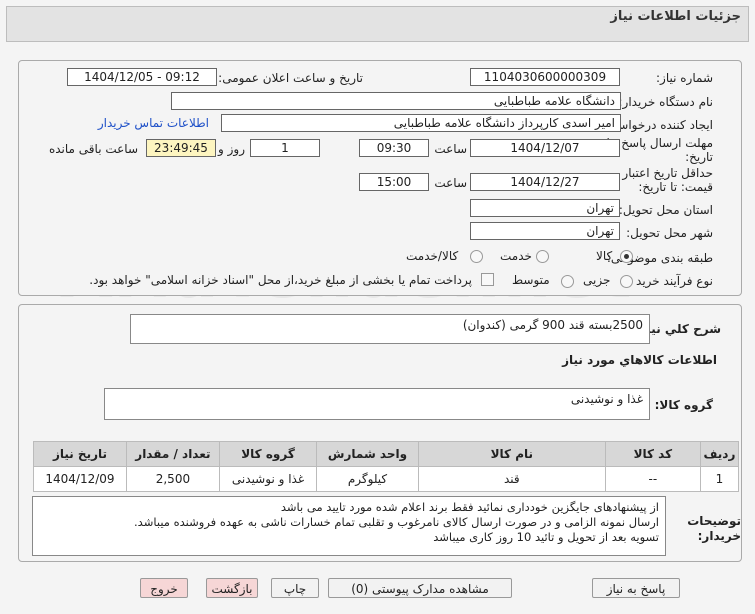 Image resolution: width=755 pixels, height=614 pixels. Describe the element at coordinates (396, 101) in the screenshot. I see `buyer-org-field: دانشگاه علامه طباطبایی` at that location.